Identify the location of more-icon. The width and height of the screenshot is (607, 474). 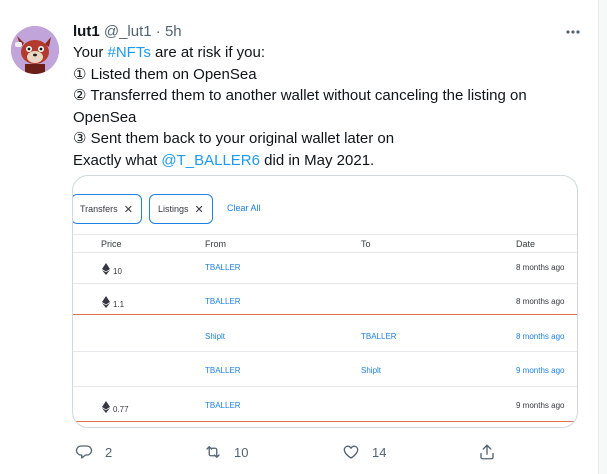
(573, 32).